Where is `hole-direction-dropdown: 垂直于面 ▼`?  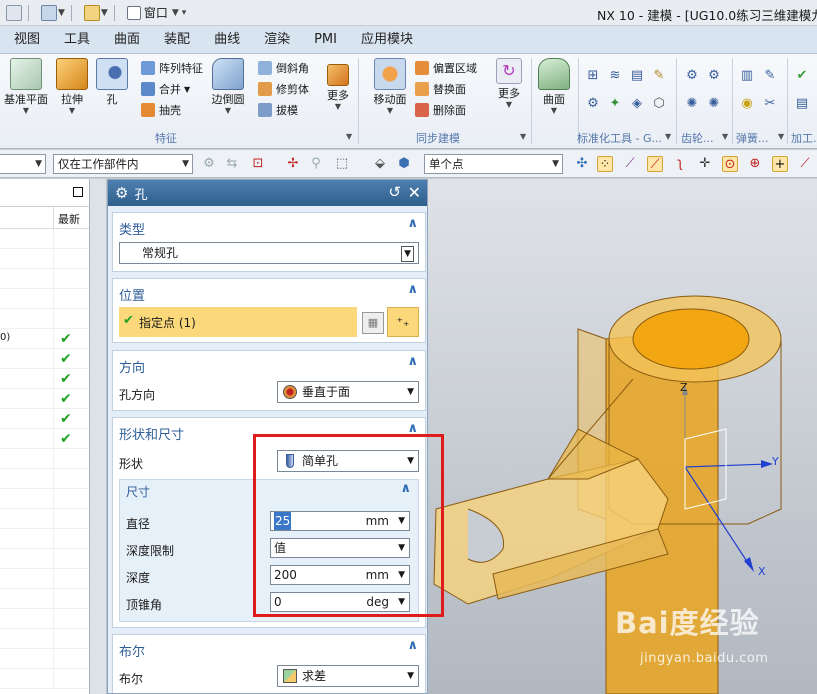
hole-direction-dropdown: 垂直于面 ▼ is located at coordinates (348, 392).